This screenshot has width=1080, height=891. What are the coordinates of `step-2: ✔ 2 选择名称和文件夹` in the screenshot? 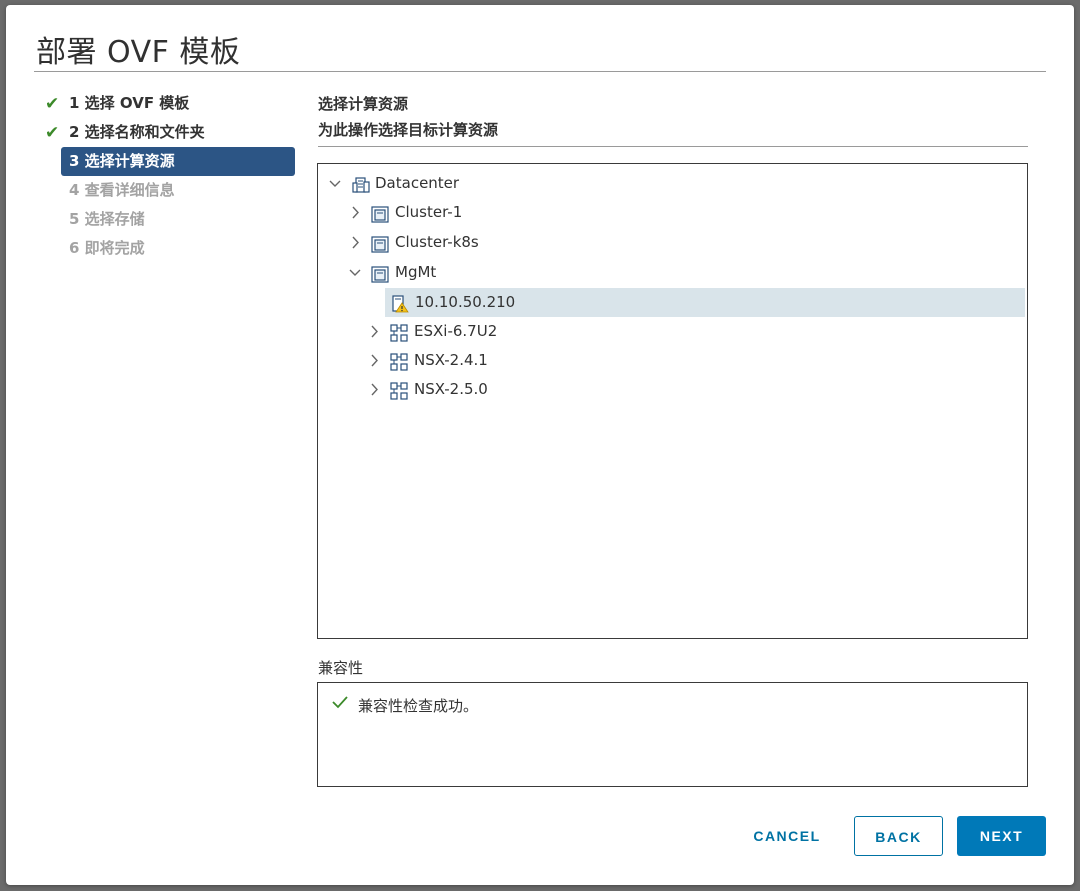 It's located at (168, 132).